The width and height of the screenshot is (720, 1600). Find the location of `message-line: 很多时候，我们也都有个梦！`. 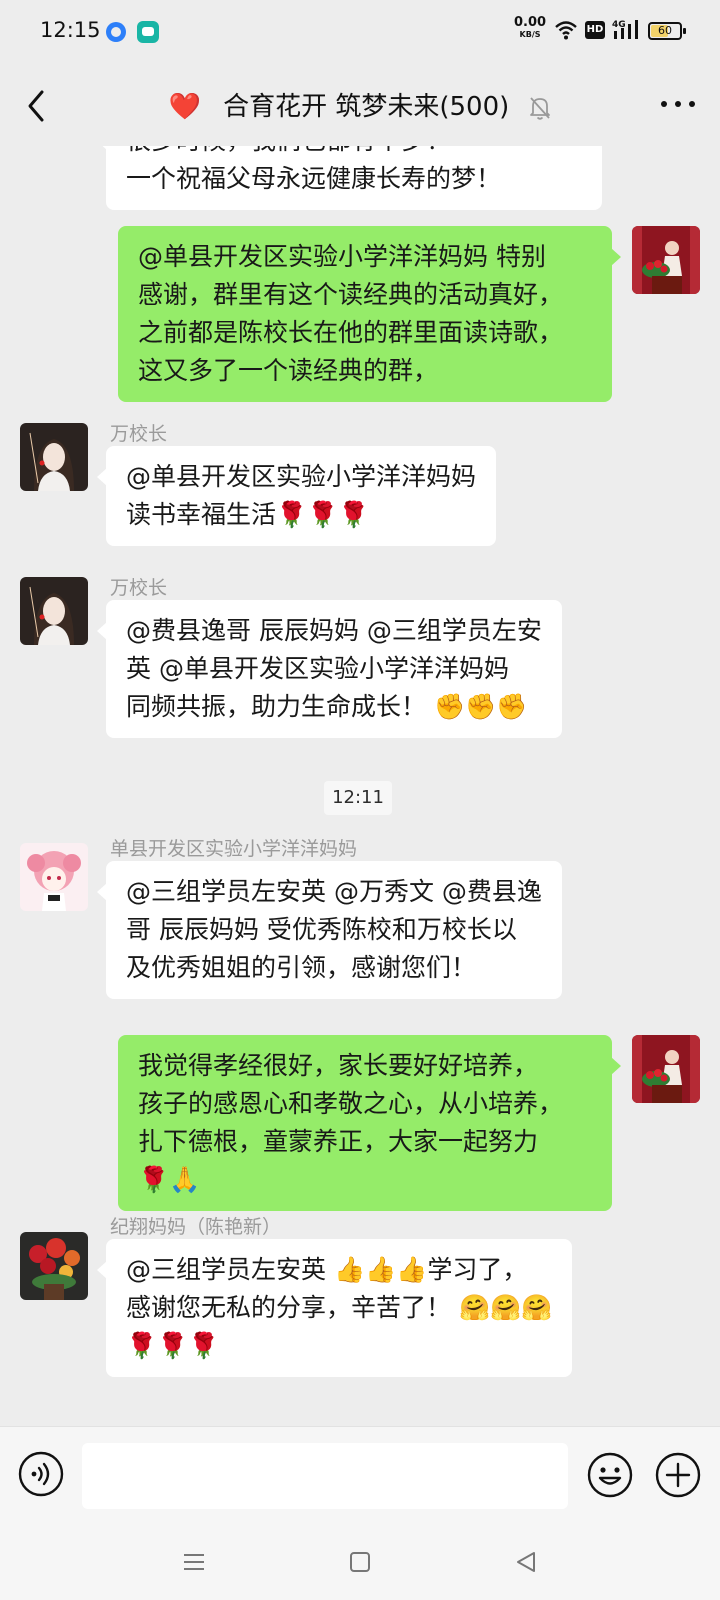

message-line: 很多时候，我们也都有个梦！ is located at coordinates (354, 153).